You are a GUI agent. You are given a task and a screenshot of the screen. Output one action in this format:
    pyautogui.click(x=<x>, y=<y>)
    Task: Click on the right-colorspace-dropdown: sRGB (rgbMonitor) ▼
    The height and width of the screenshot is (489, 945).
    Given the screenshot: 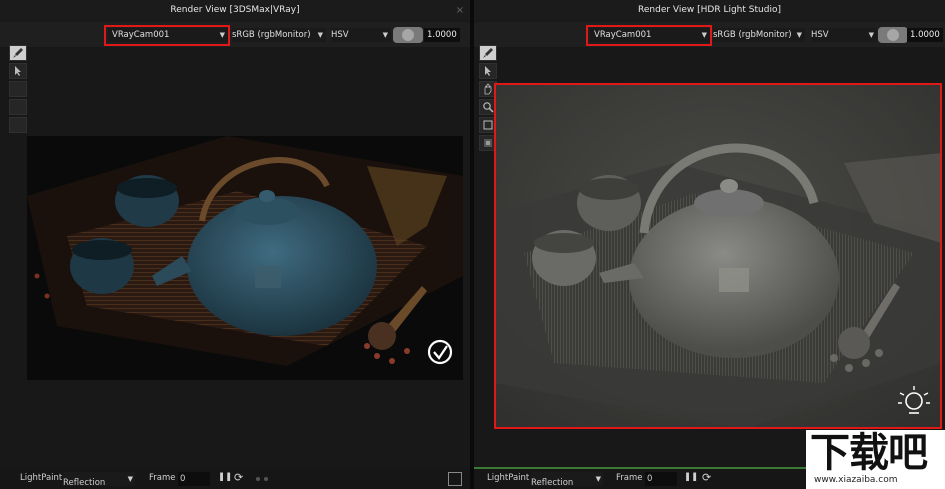 What is the action you would take?
    pyautogui.click(x=759, y=35)
    